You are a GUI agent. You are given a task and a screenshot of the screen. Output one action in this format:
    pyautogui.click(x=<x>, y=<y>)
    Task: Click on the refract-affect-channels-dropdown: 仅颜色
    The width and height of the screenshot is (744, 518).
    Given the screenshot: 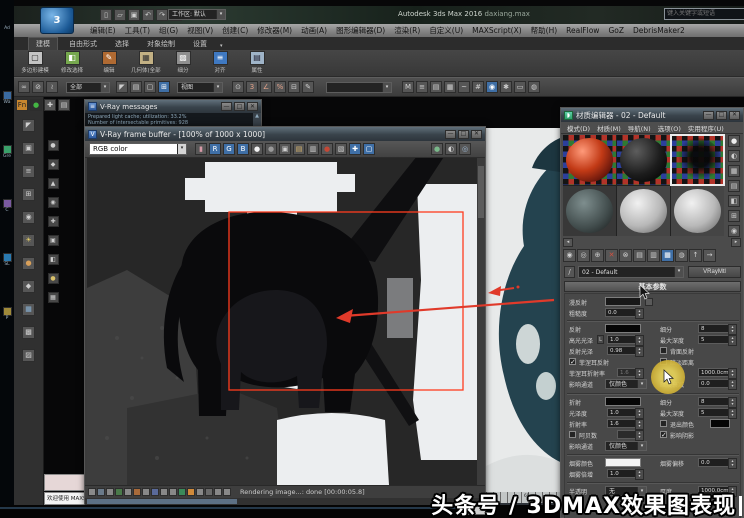 What is the action you would take?
    pyautogui.click(x=626, y=446)
    